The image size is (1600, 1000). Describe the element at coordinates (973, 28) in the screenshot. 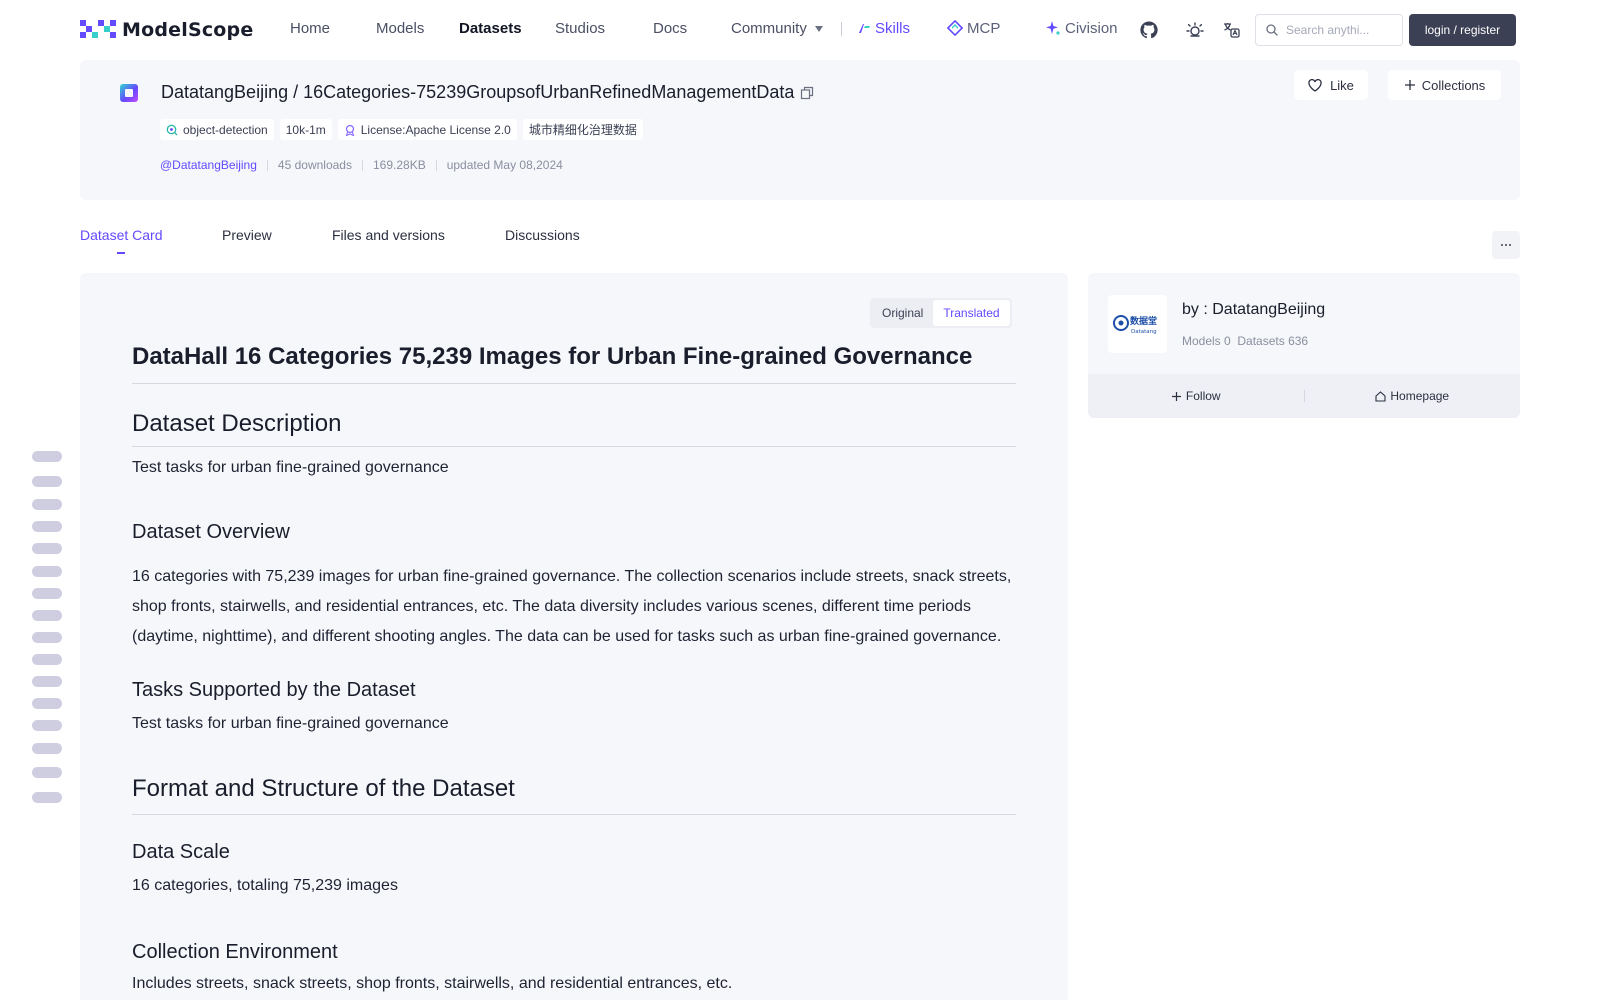

I see `nav-mcp: MCP` at that location.